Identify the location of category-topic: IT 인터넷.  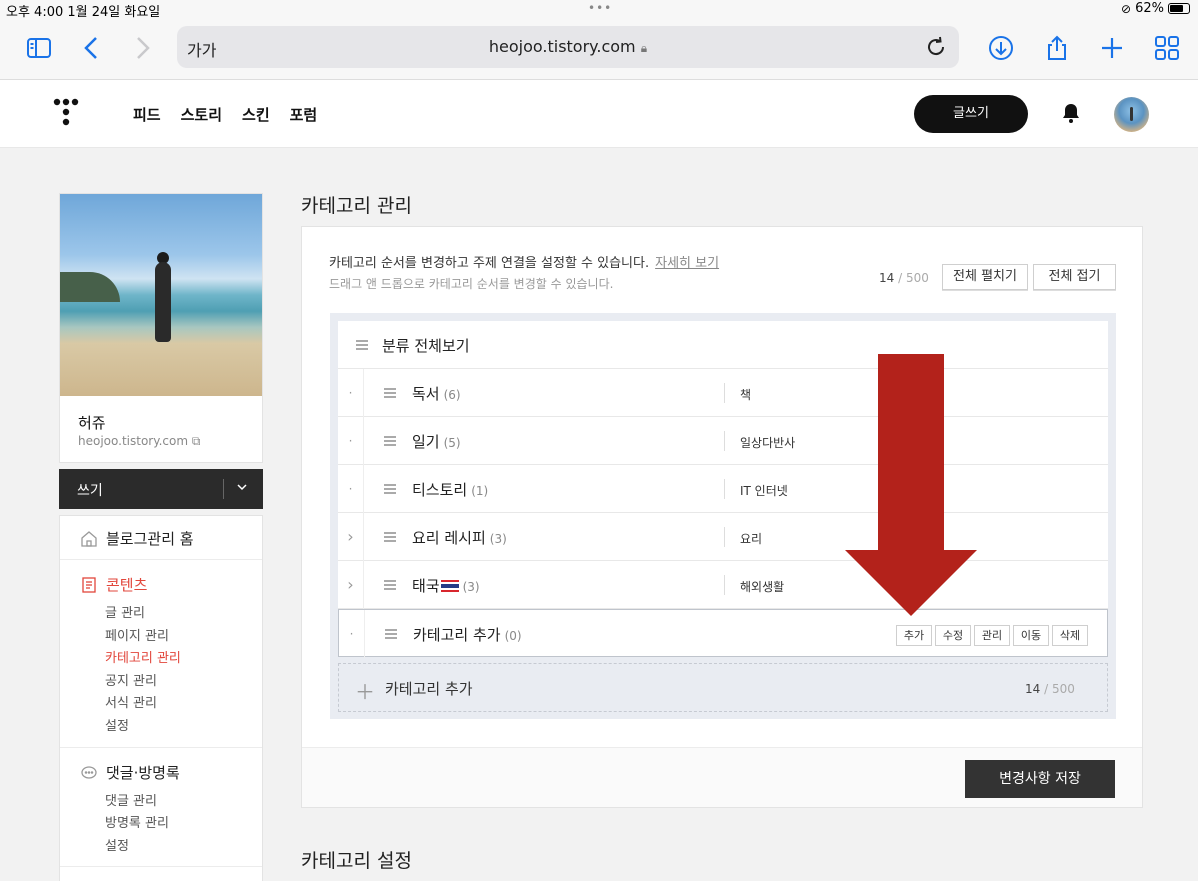
(764, 491).